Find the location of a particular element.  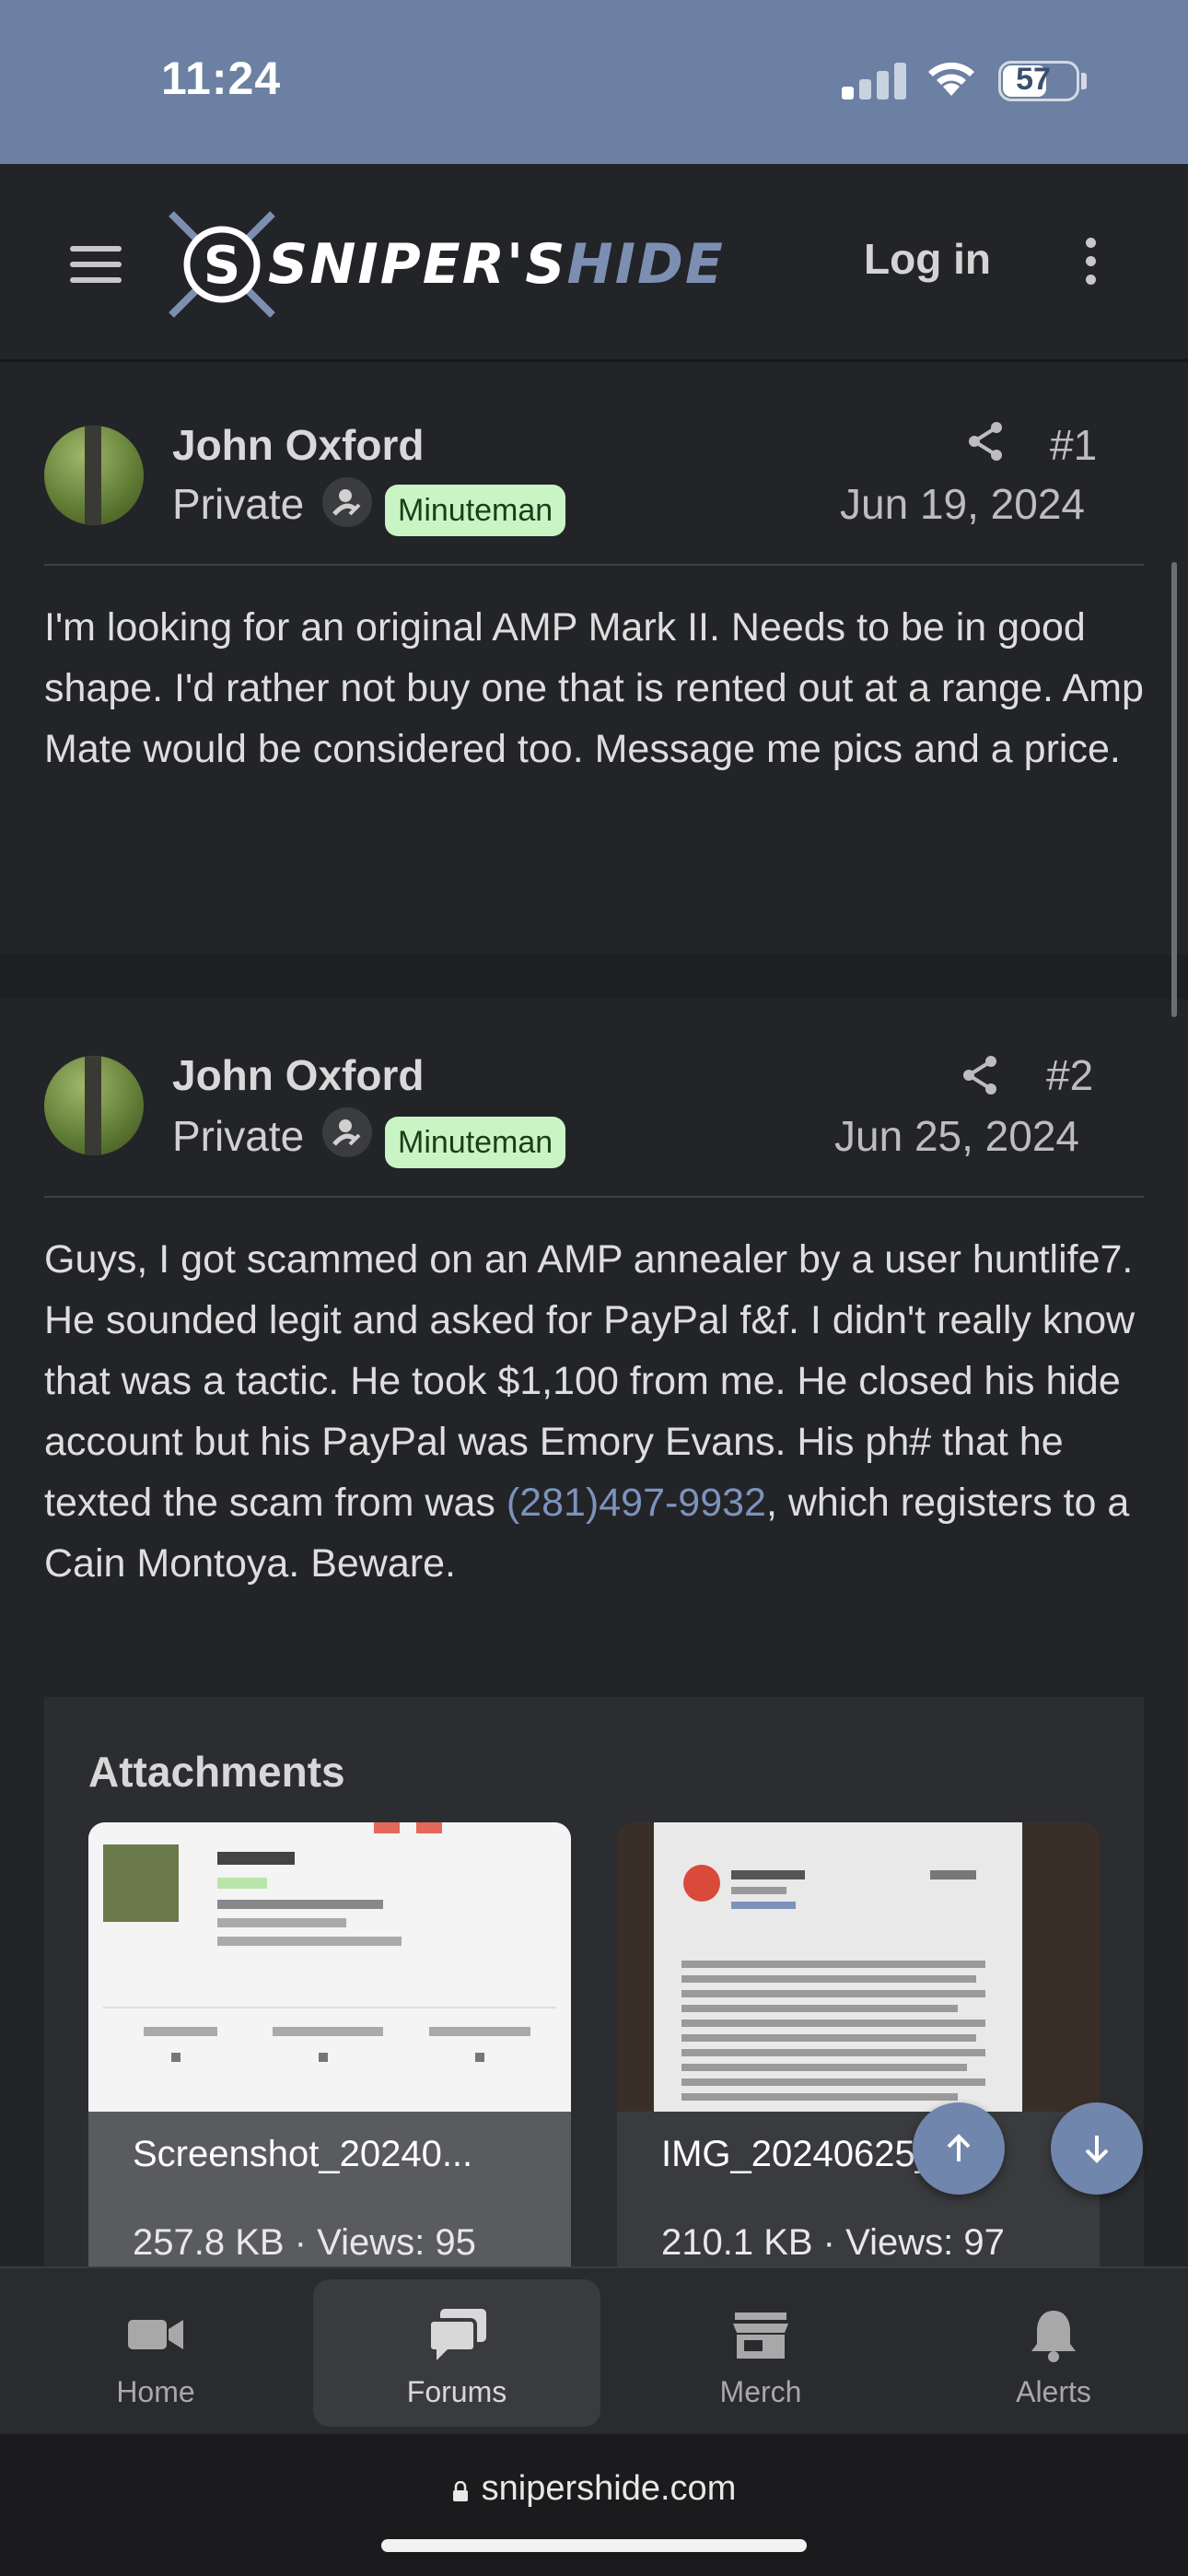

tab-merch: Merch is located at coordinates (760, 2353).